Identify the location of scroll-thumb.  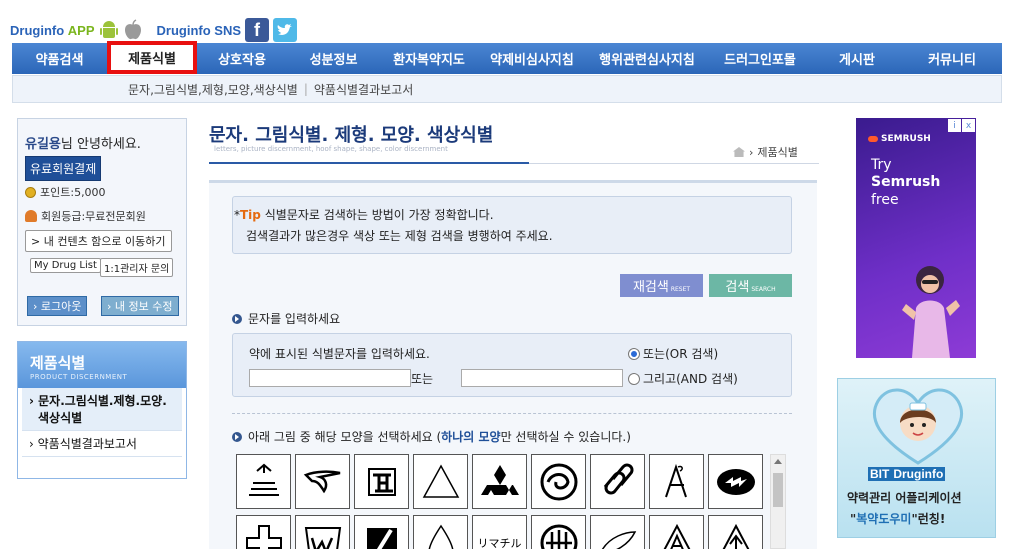
(778, 490).